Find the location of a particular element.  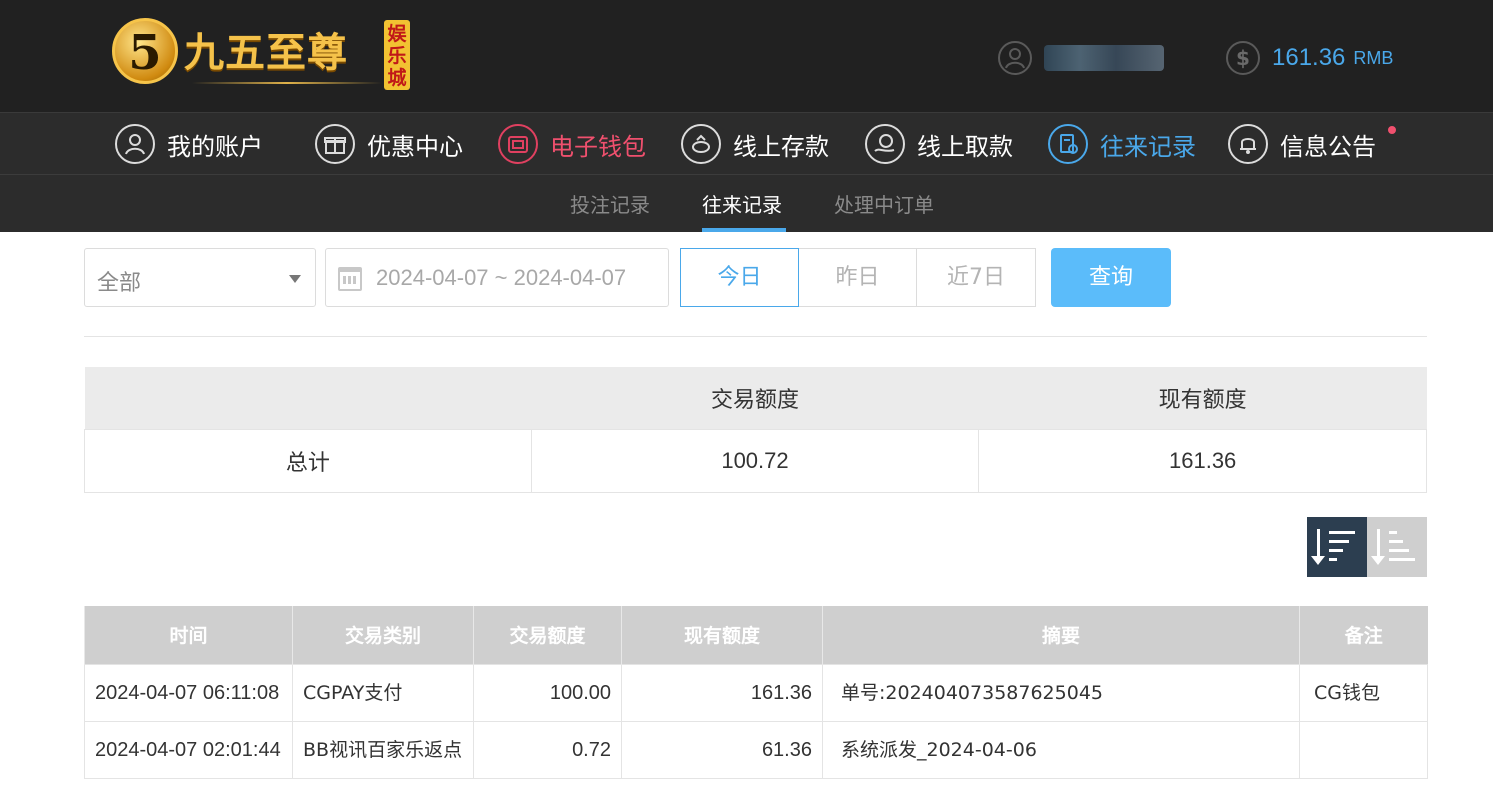

site-logo: 5 九五至尊 娱乐城 is located at coordinates (262, 56).